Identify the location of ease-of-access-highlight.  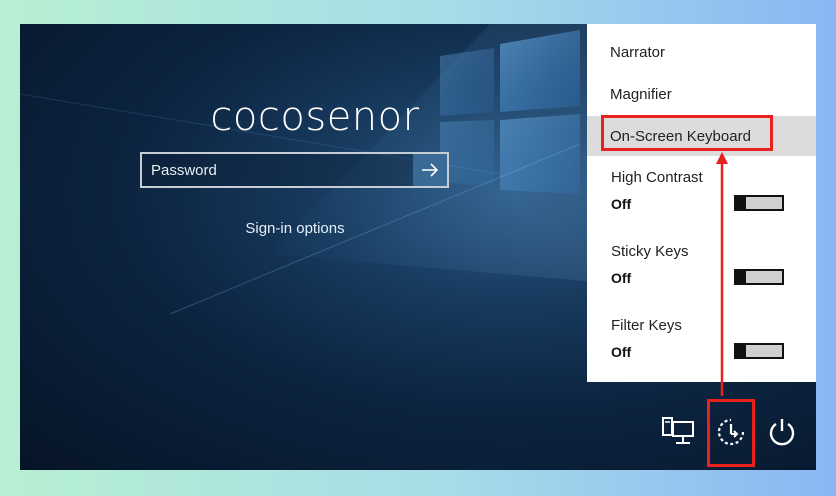
(731, 433).